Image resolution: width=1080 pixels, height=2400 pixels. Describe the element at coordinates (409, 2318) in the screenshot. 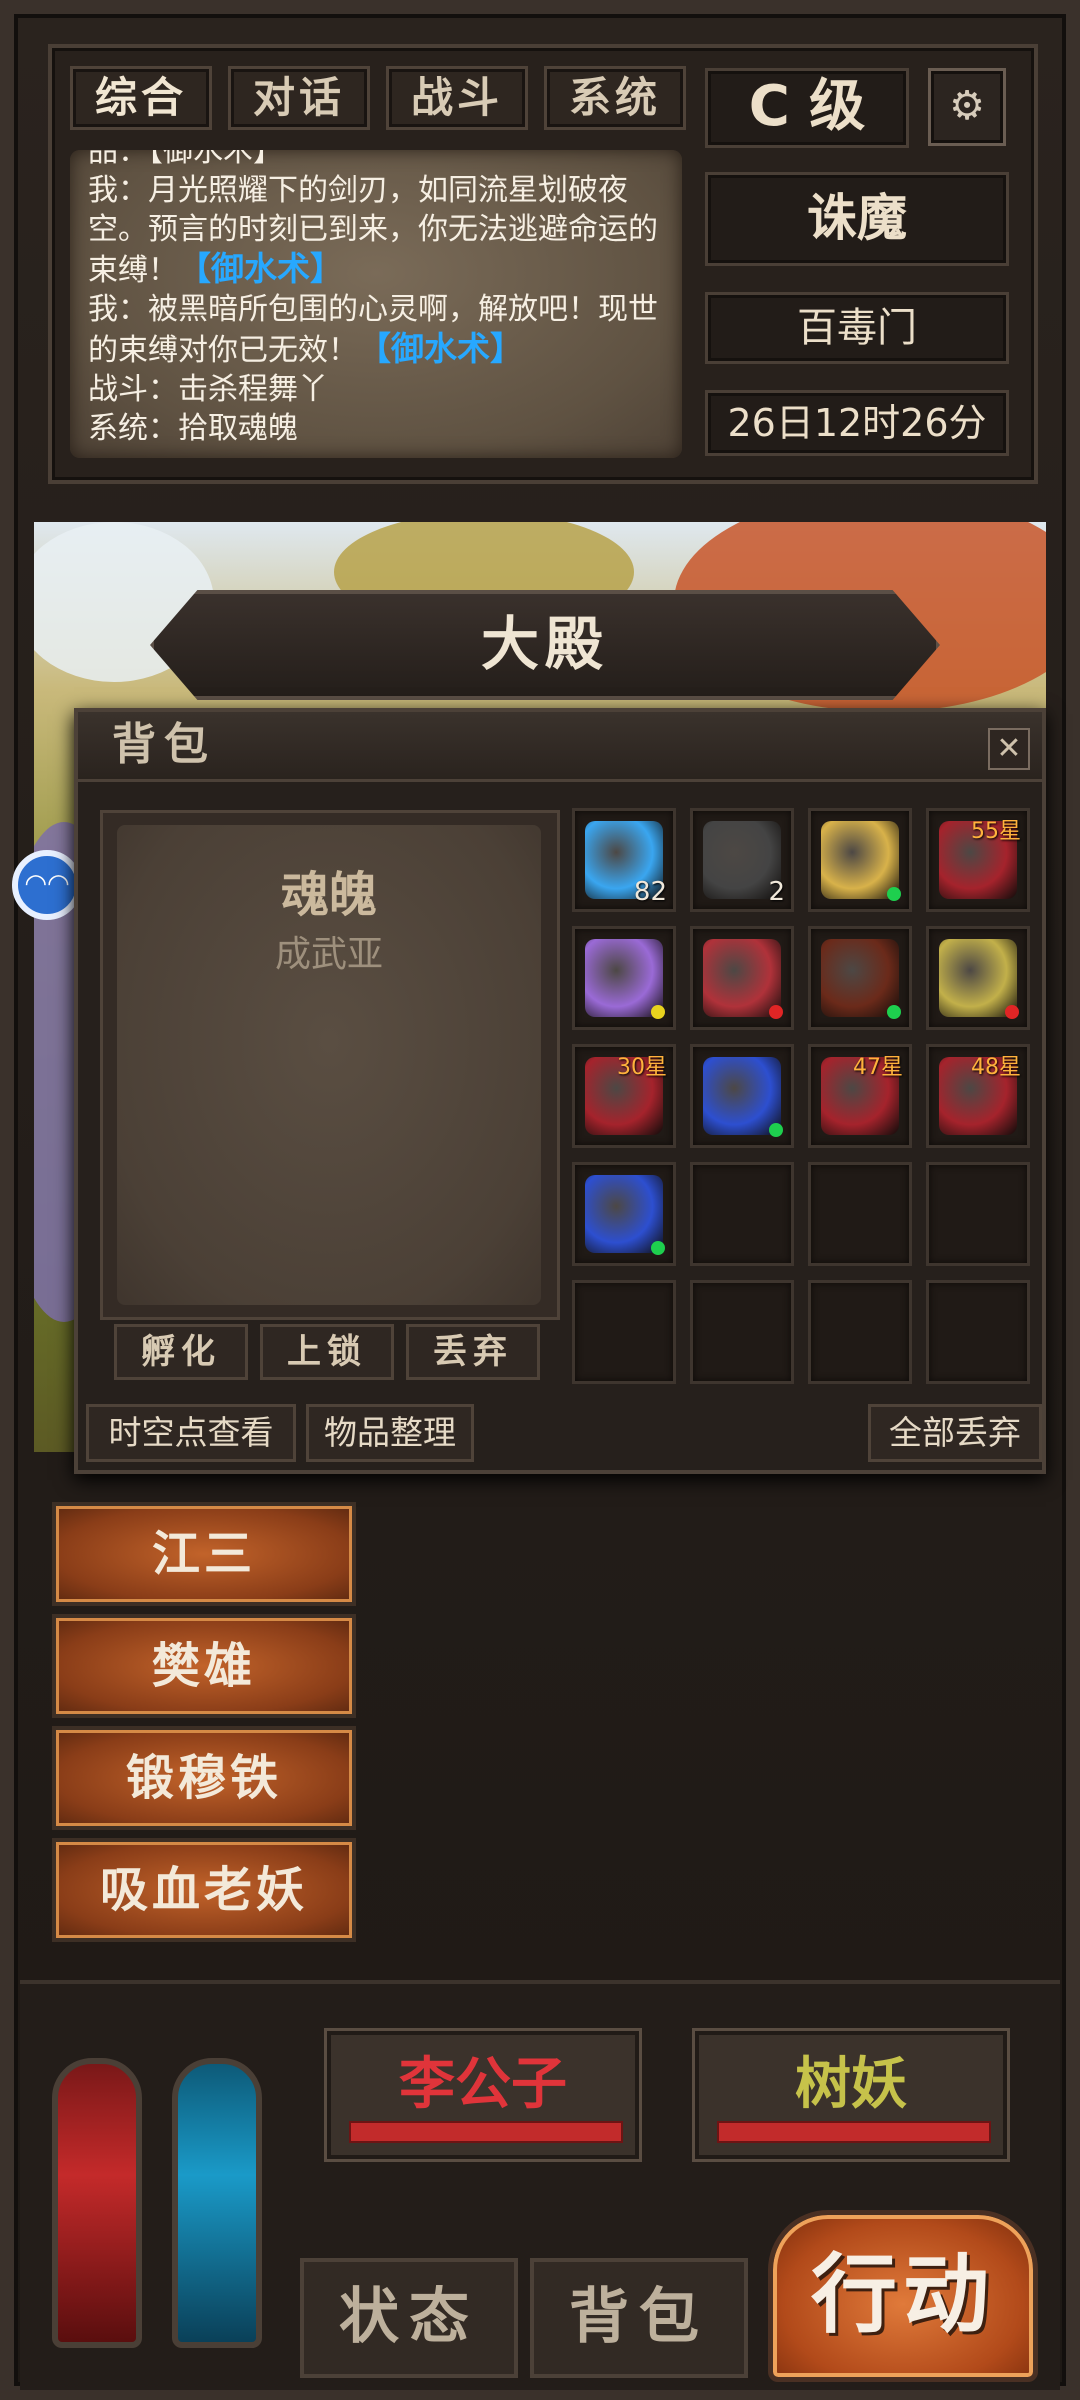

I see `status-button: 状态` at that location.